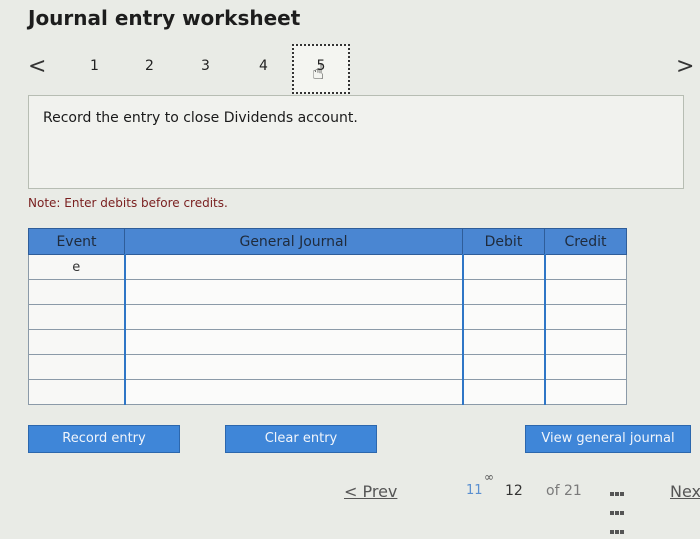 The width and height of the screenshot is (700, 539). Describe the element at coordinates (585, 241) in the screenshot. I see `header-credit: Credit` at that location.